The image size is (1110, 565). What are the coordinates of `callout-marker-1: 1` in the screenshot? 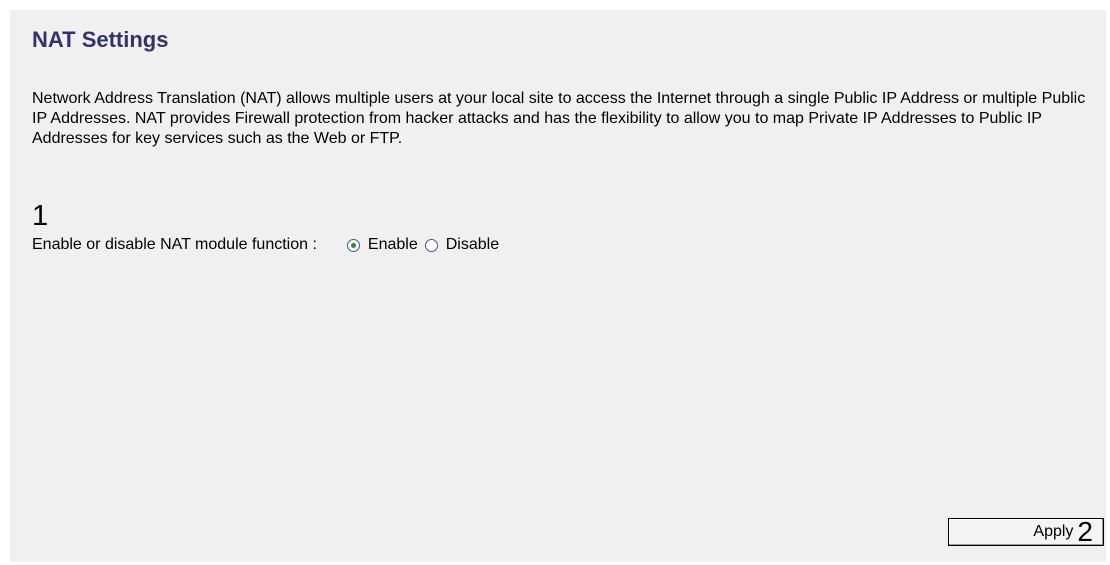 It's located at (40, 216).